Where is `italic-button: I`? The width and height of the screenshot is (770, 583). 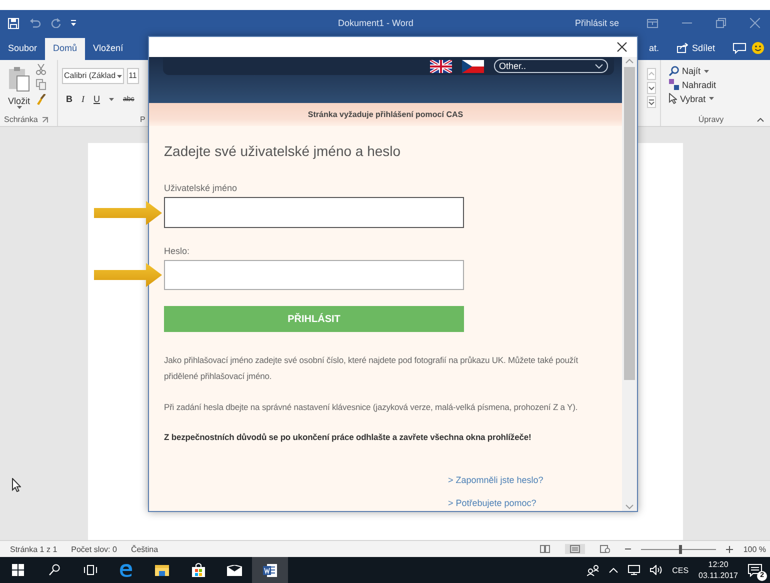
italic-button: I is located at coordinates (83, 99).